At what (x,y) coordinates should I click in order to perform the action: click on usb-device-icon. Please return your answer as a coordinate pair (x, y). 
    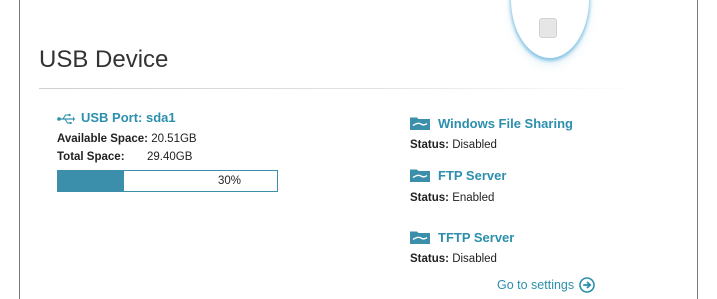
    Looking at the image, I should click on (548, 28).